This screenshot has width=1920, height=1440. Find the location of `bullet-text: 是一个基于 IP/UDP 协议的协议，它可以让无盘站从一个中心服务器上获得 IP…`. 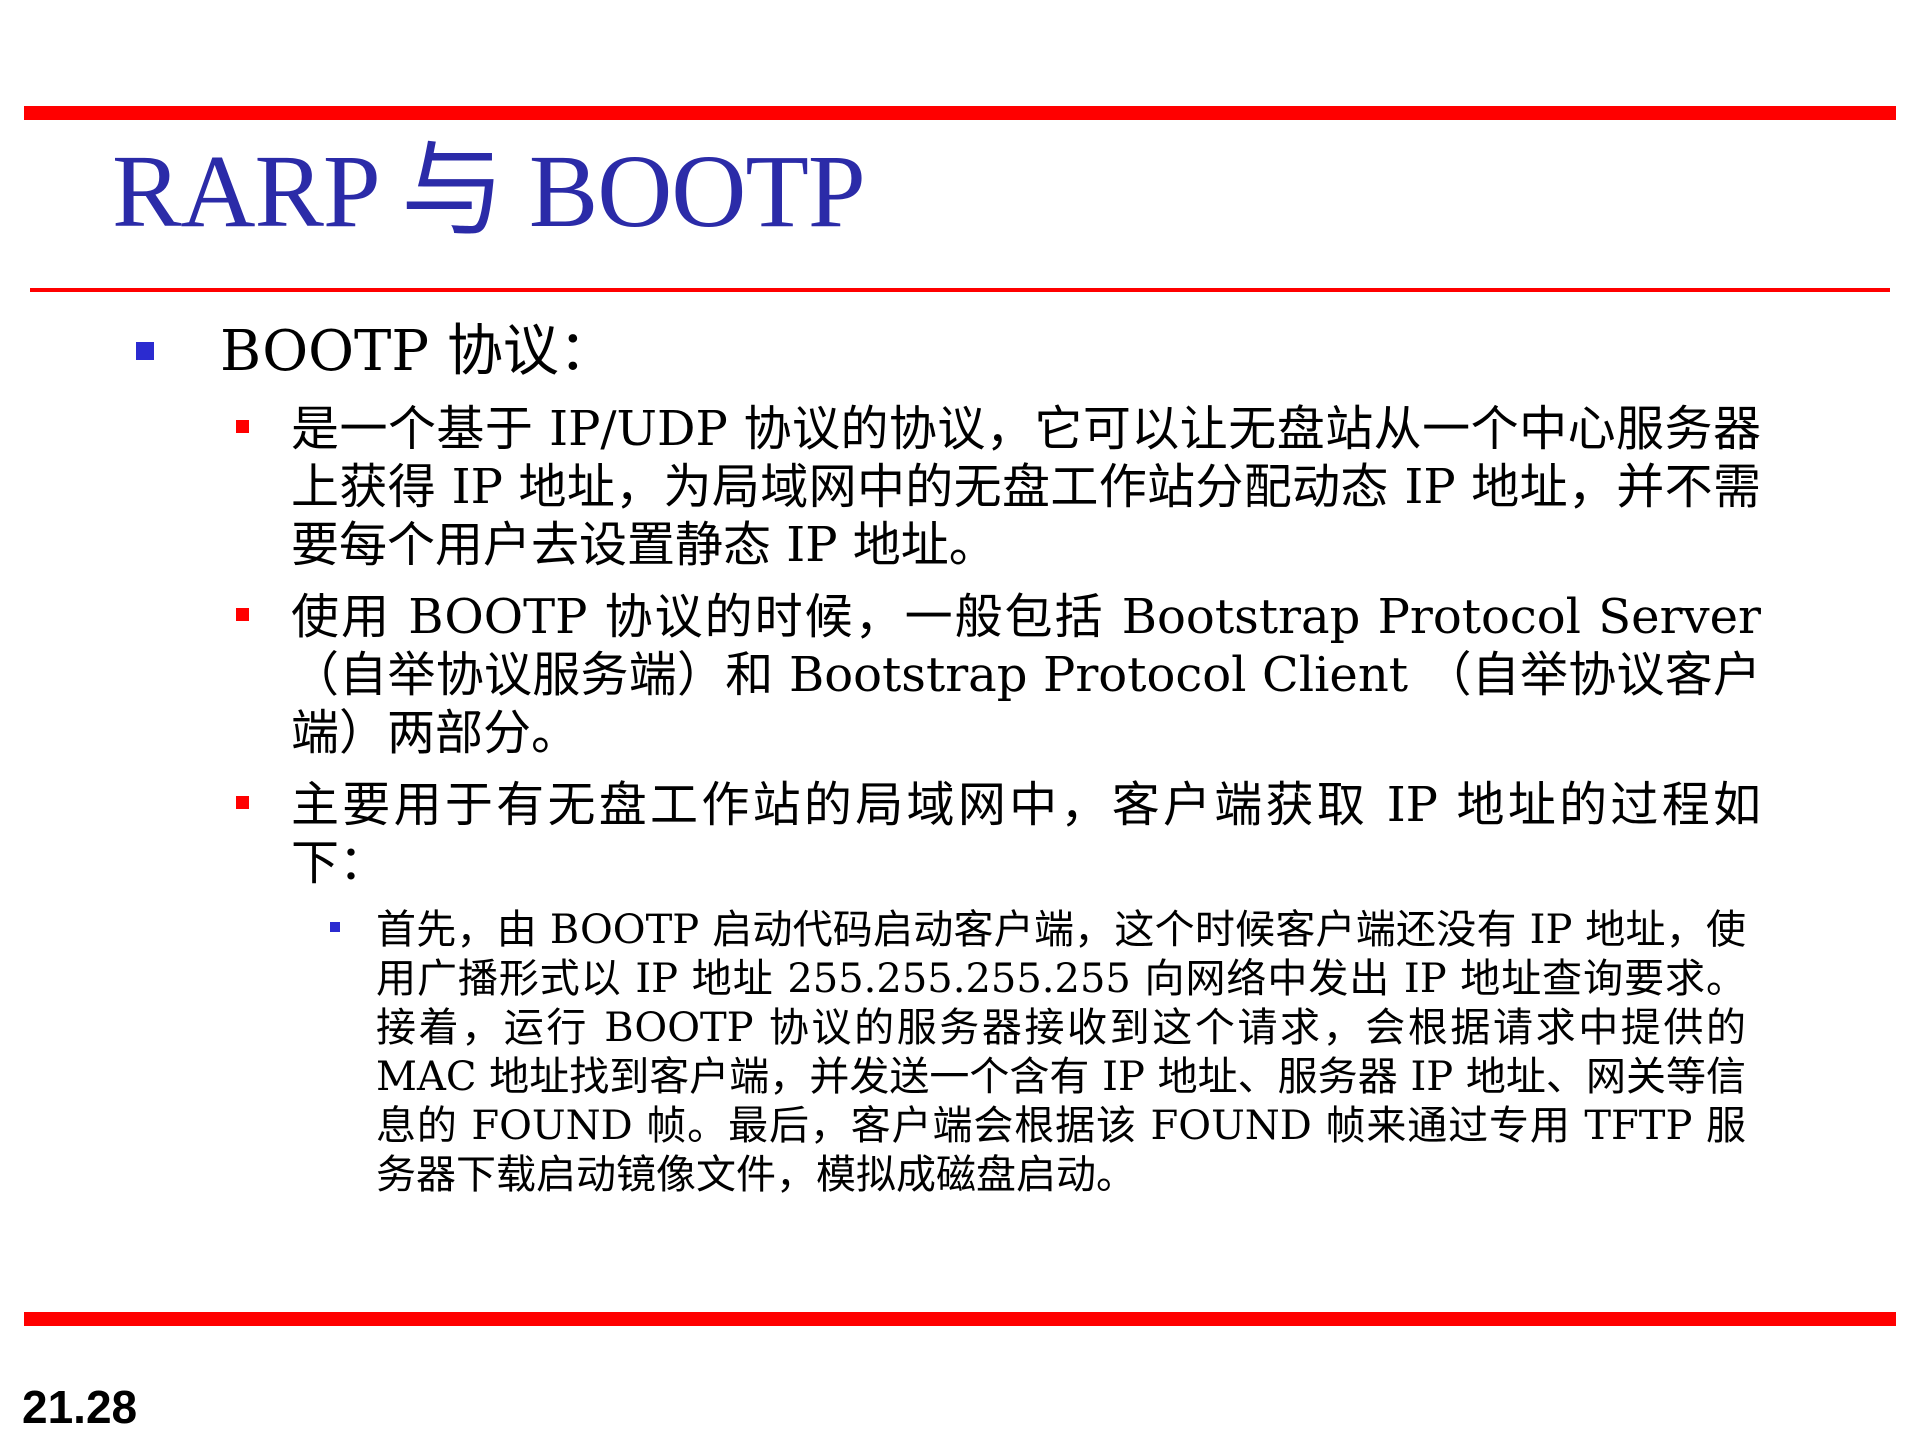

bullet-text: 是一个基于 IP/UDP 协议的协议，它可以让无盘站从一个中心服务器上获得 IP… is located at coordinates (1026, 487).